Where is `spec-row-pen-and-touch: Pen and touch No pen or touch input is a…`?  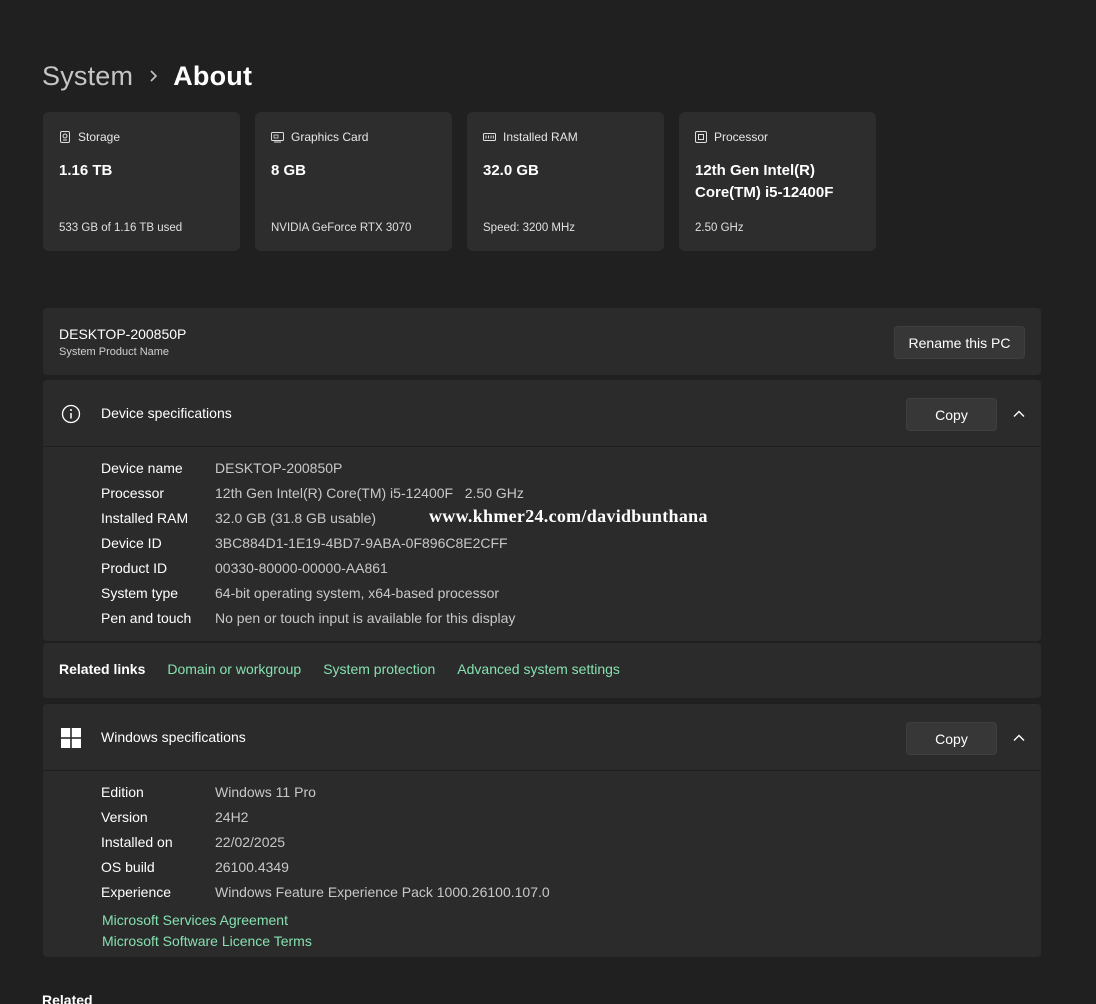 spec-row-pen-and-touch: Pen and touch No pen or touch input is a… is located at coordinates (571, 617).